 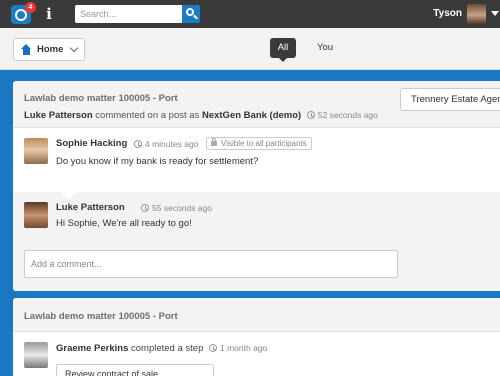 What do you see at coordinates (167, 348) in the screenshot?
I see `activity-action: completed a step` at bounding box center [167, 348].